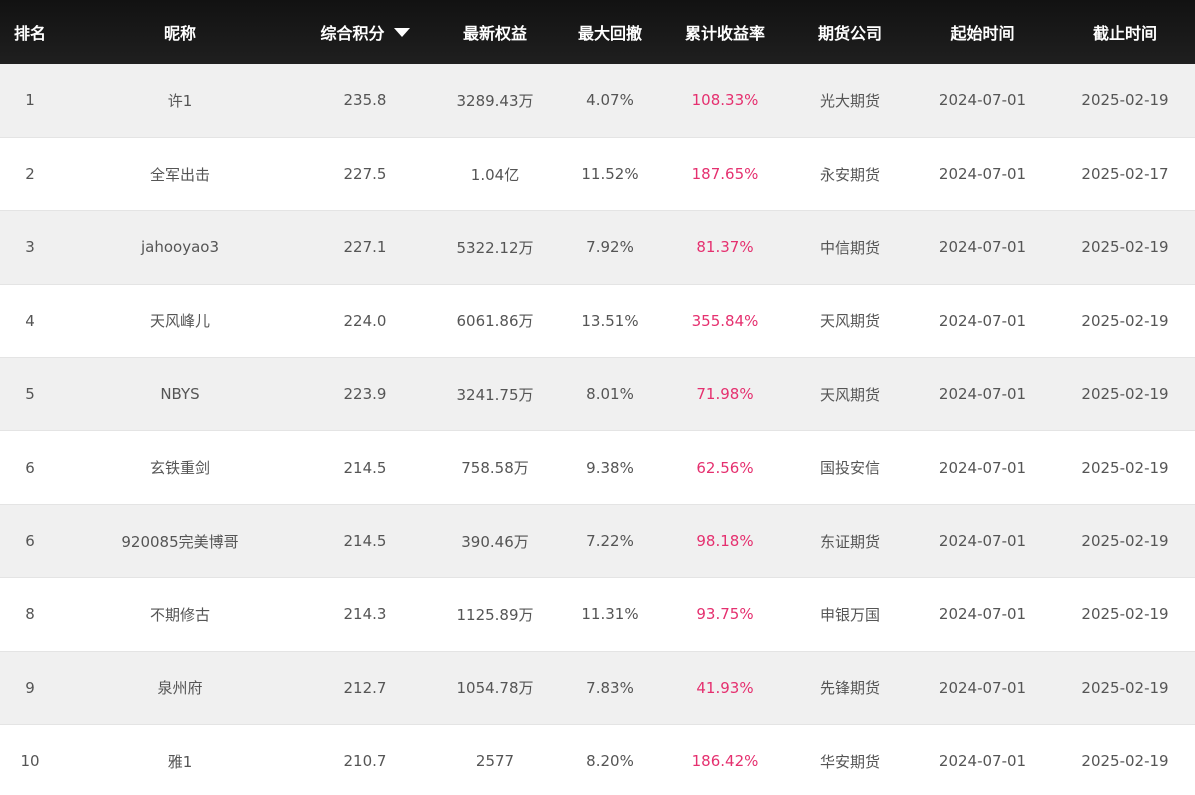  Describe the element at coordinates (725, 247) in the screenshot. I see `cell-return-rate: 81.37%` at that location.